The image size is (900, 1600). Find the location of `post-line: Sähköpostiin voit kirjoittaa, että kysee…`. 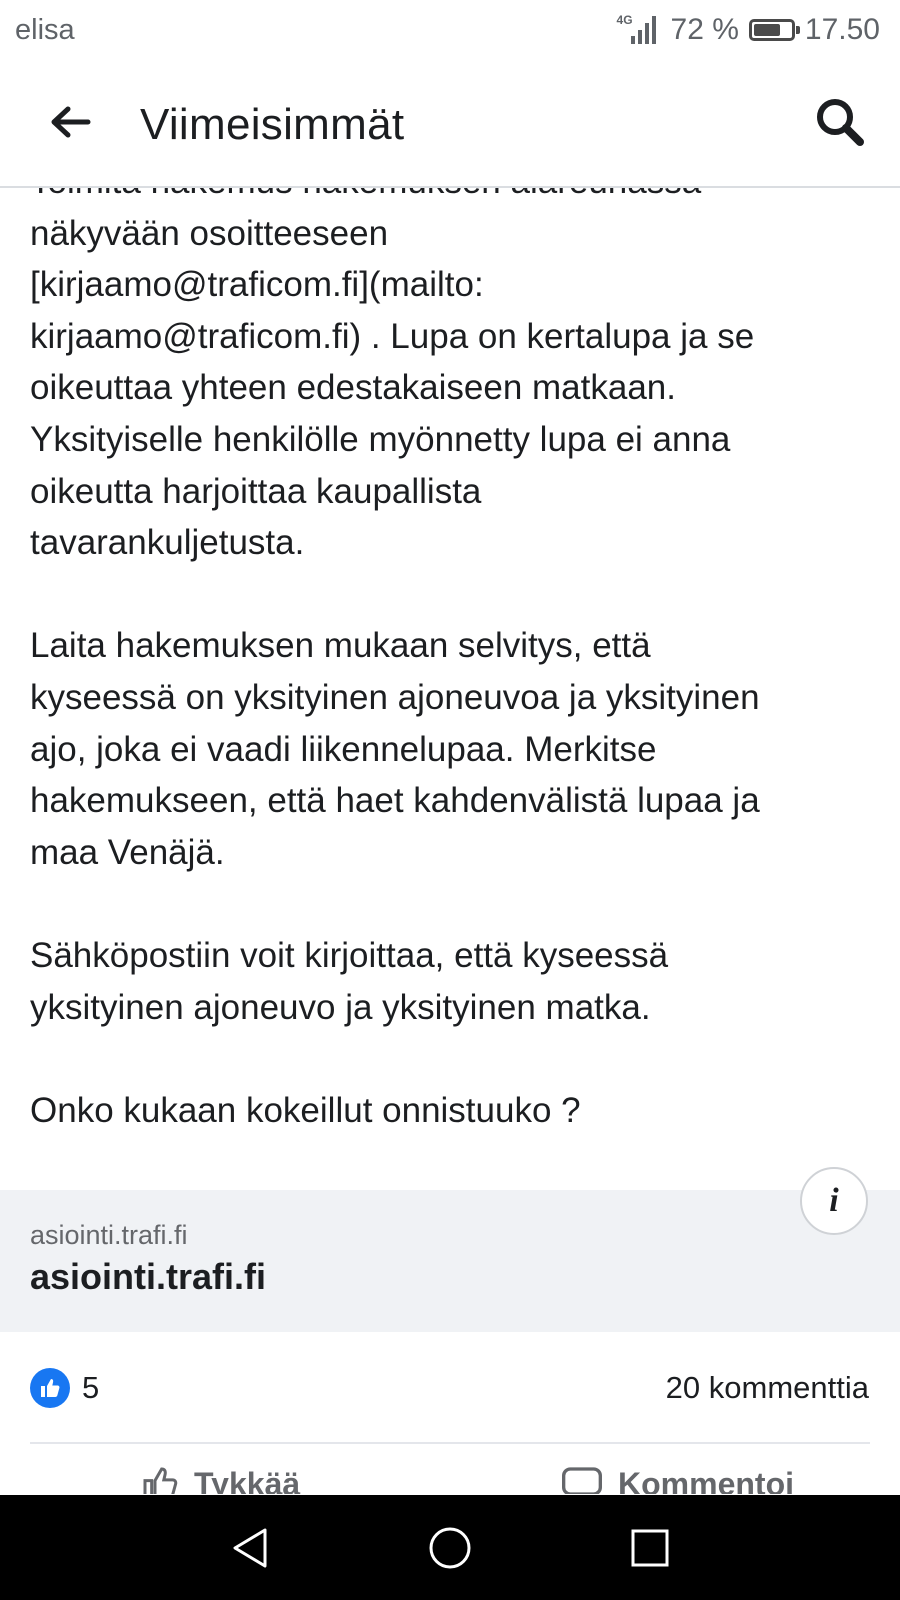

post-line: Sähköpostiin voit kirjoittaa, että kysee… is located at coordinates (349, 955).